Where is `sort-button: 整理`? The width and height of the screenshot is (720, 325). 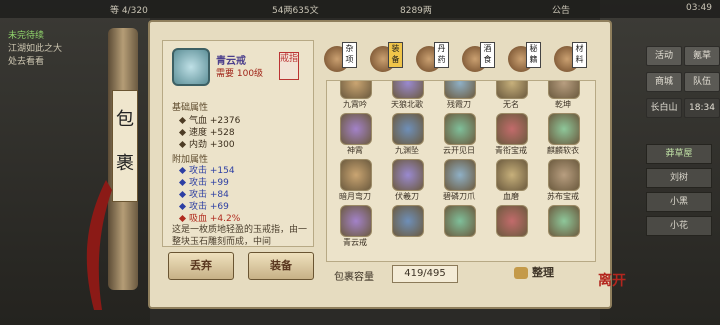 sort-button: 整理 is located at coordinates (534, 272).